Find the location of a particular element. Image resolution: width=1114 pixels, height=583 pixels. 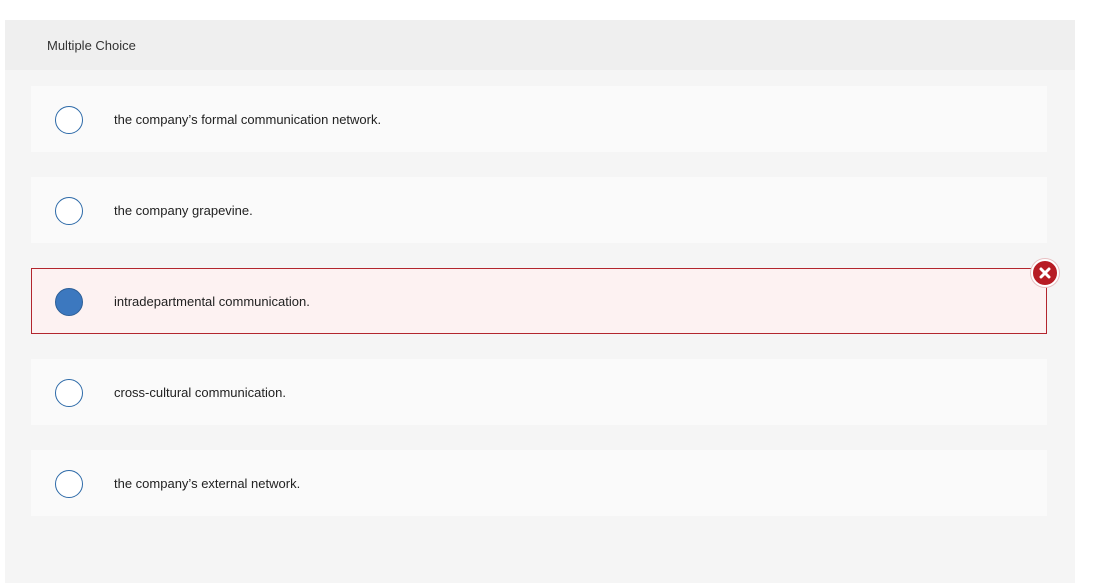

answer-option-text: the company grapevine. is located at coordinates (183, 210).